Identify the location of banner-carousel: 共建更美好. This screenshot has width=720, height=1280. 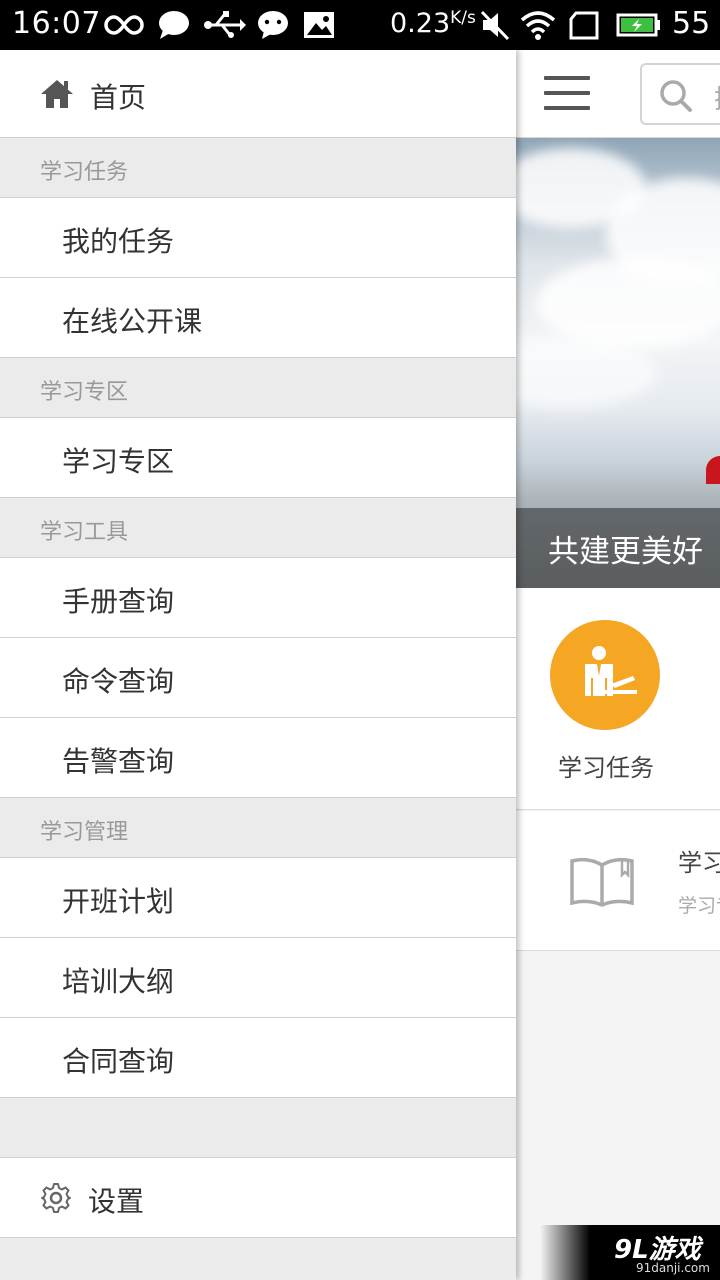
(618, 363).